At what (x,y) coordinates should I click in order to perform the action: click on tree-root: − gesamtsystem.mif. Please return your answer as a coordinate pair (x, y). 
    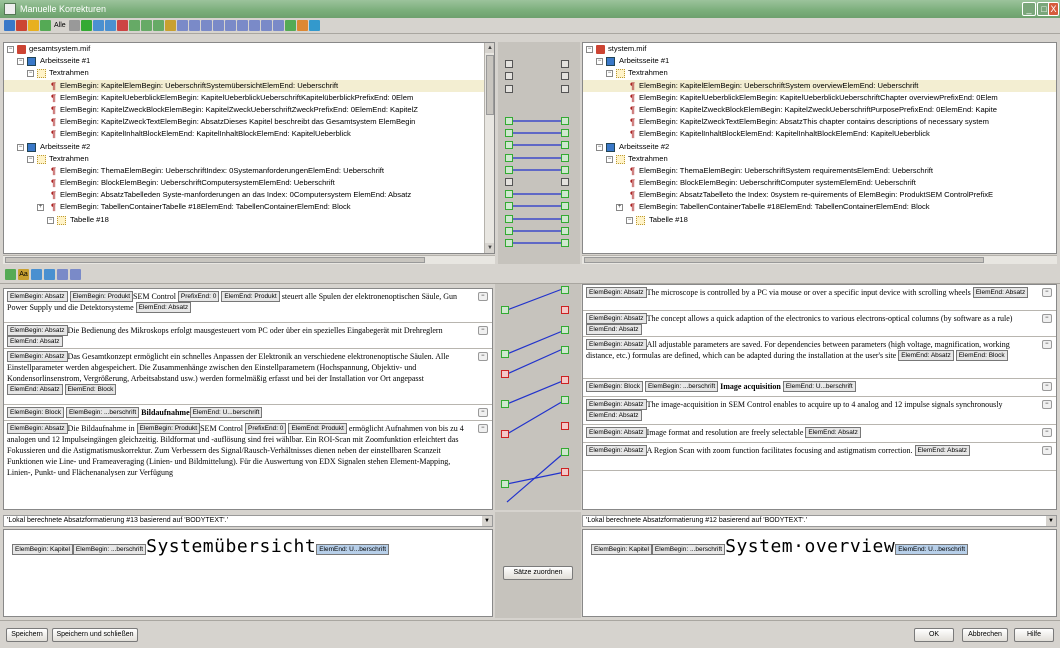
    Looking at the image, I should click on (249, 49).